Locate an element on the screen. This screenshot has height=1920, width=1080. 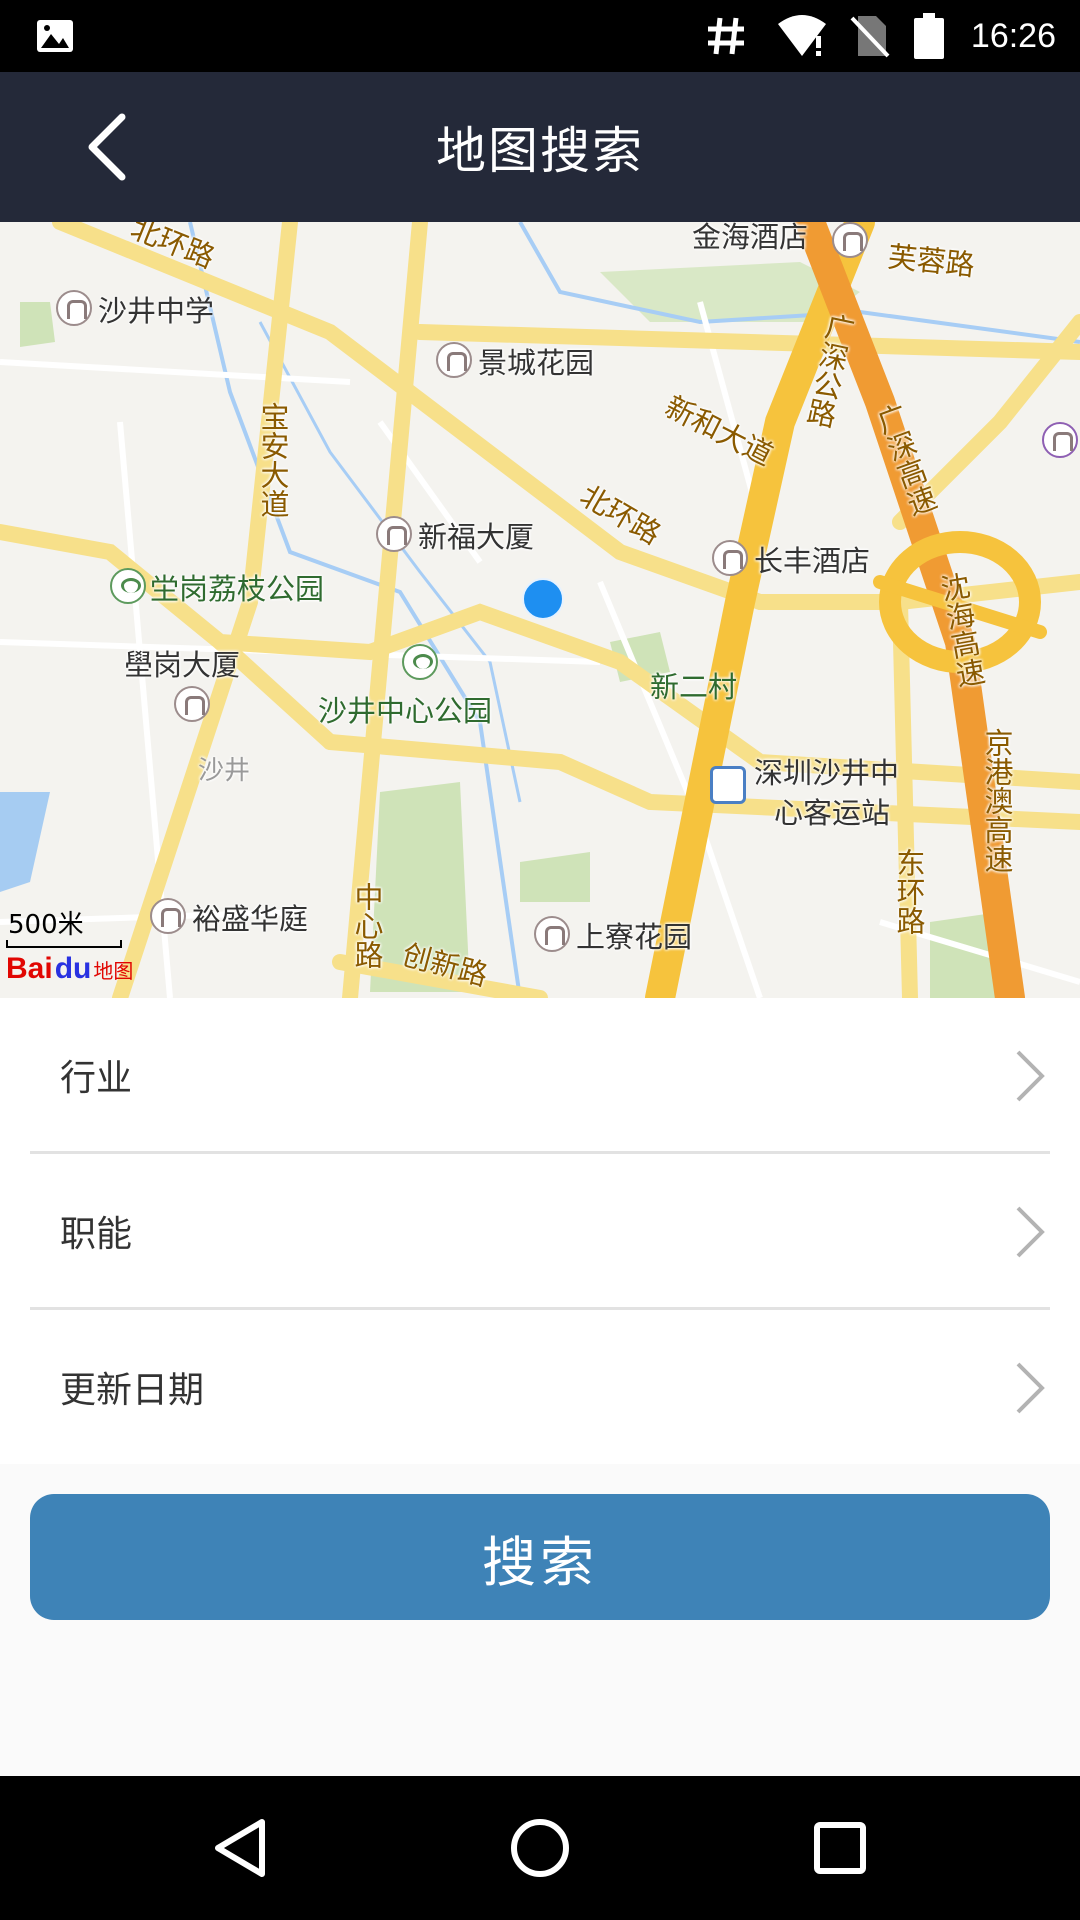
school-poi-icon is located at coordinates (74, 308).